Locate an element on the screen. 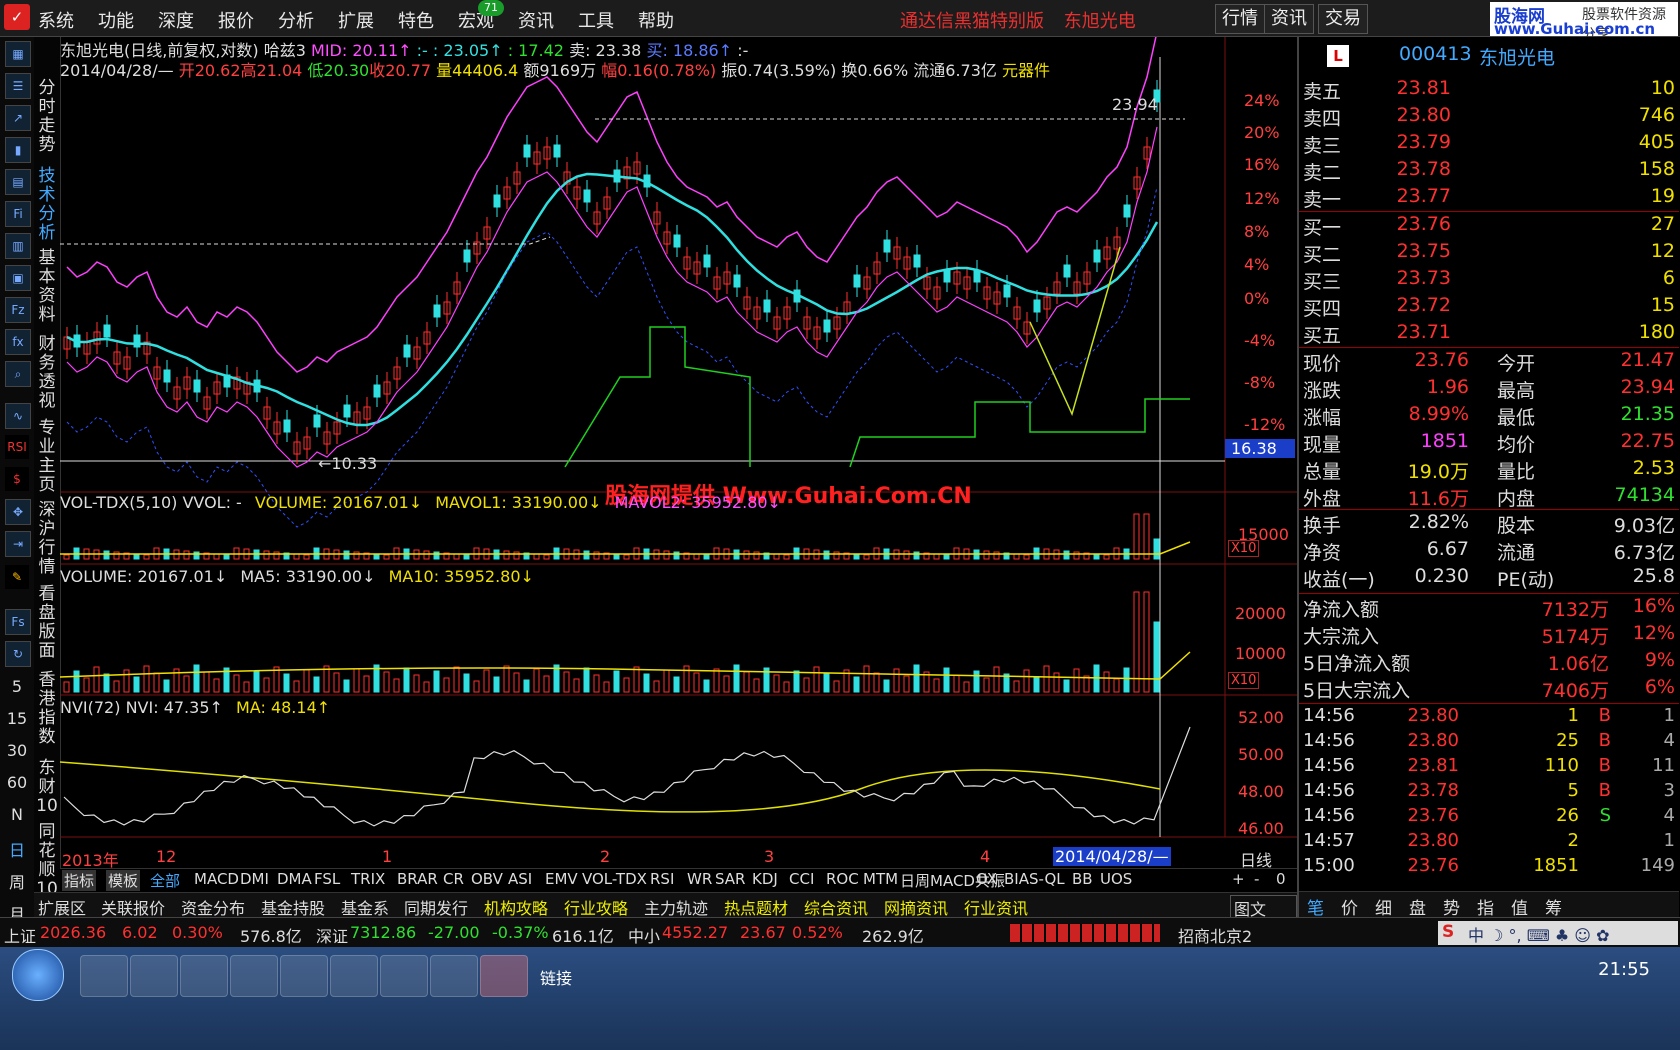  indicator-tab-19: ROC is located at coordinates (842, 879).